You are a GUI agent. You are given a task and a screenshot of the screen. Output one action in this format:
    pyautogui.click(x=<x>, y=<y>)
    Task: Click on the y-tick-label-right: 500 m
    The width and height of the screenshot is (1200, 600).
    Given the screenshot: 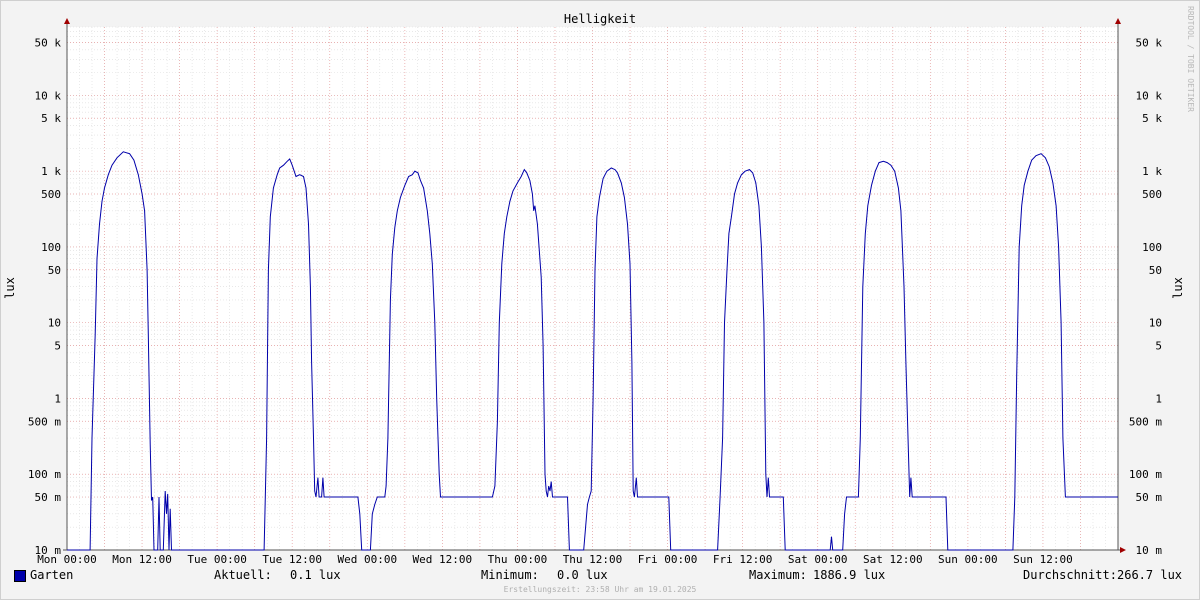 What is the action you would take?
    pyautogui.click(x=1145, y=421)
    